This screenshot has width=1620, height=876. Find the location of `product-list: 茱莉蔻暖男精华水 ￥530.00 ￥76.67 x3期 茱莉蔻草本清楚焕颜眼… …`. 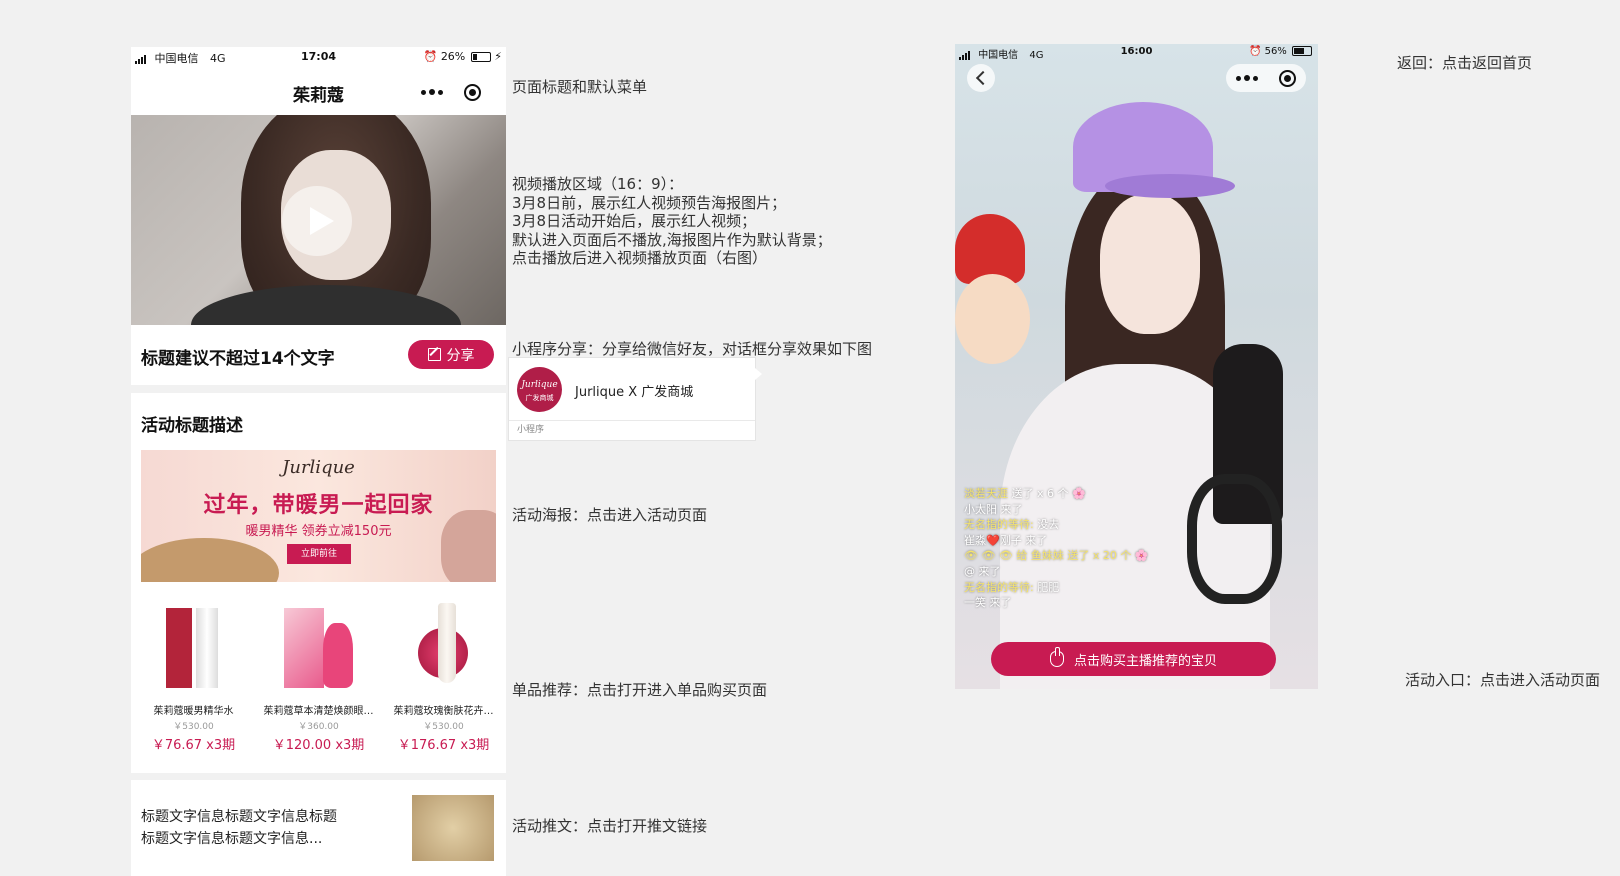

product-list: 茱莉蔻暖男精华水 ￥530.00 ￥76.67 x3期 茱莉蔻草本清楚焕颜眼… … is located at coordinates (318, 675).